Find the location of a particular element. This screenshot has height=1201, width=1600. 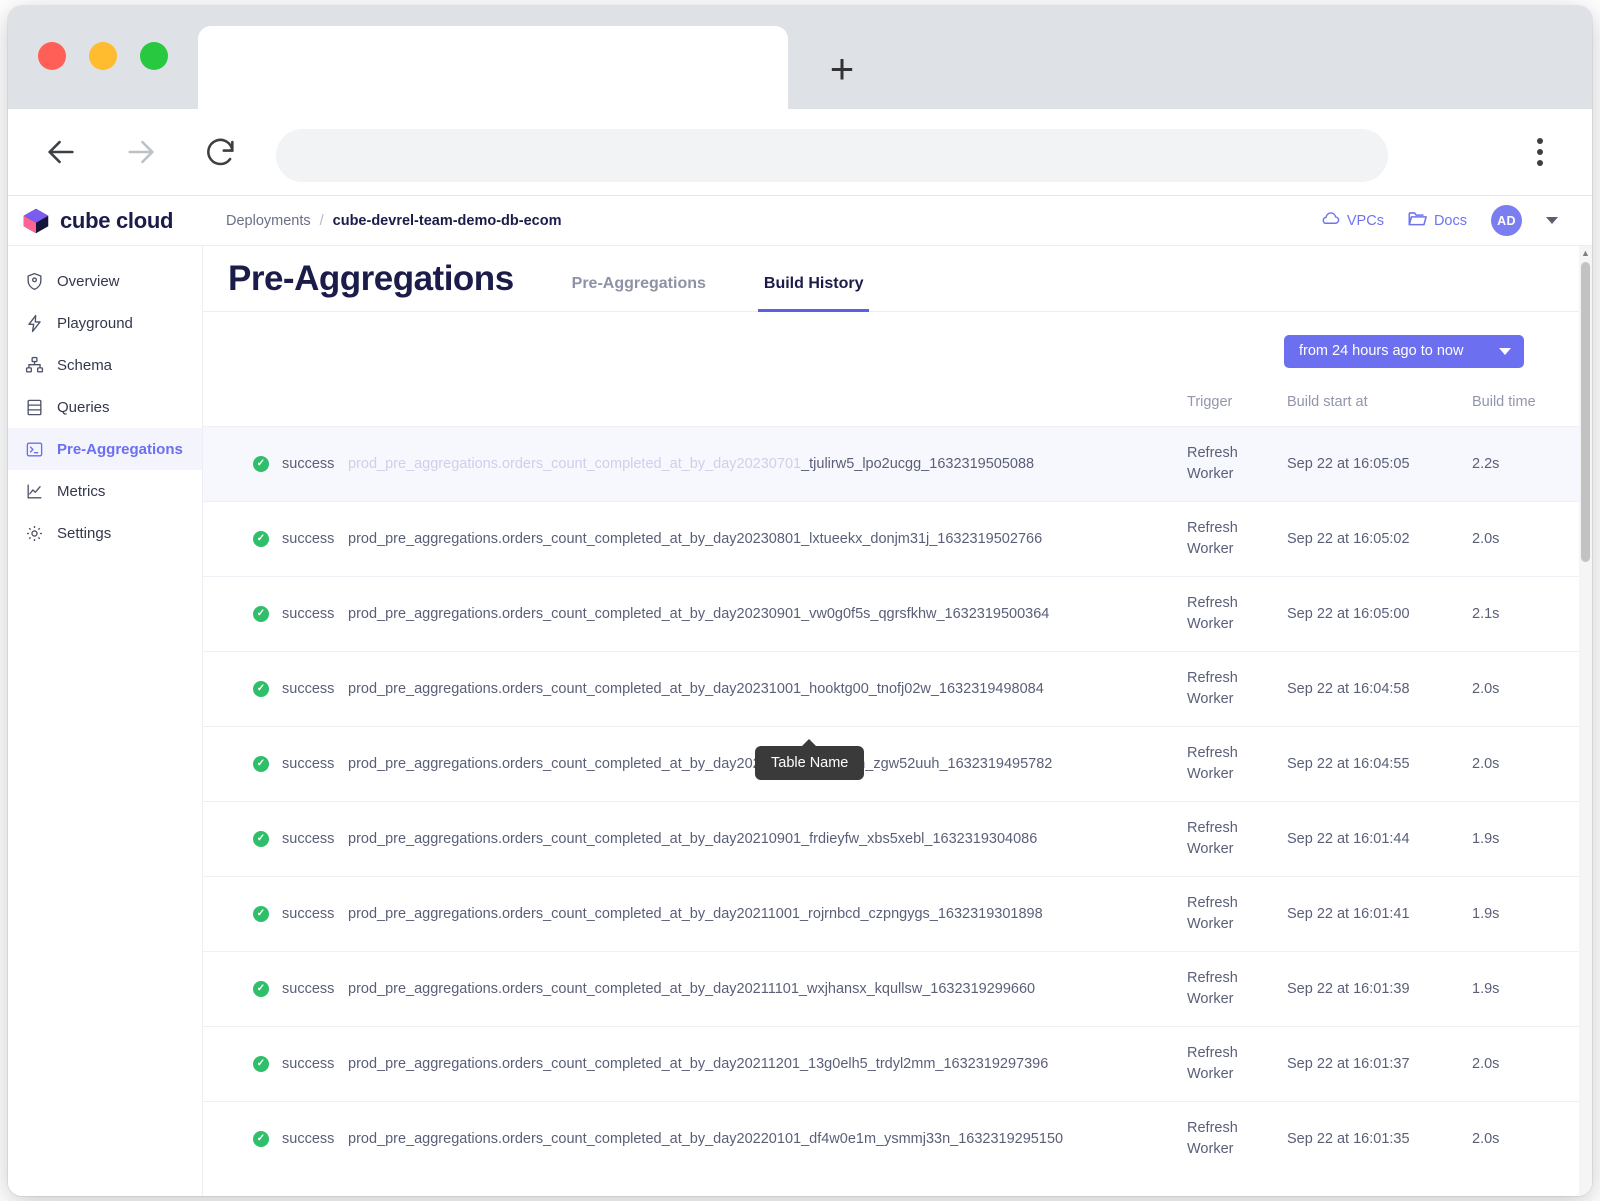

page-scrollbar: ▲ ▼ is located at coordinates (1585, 721).